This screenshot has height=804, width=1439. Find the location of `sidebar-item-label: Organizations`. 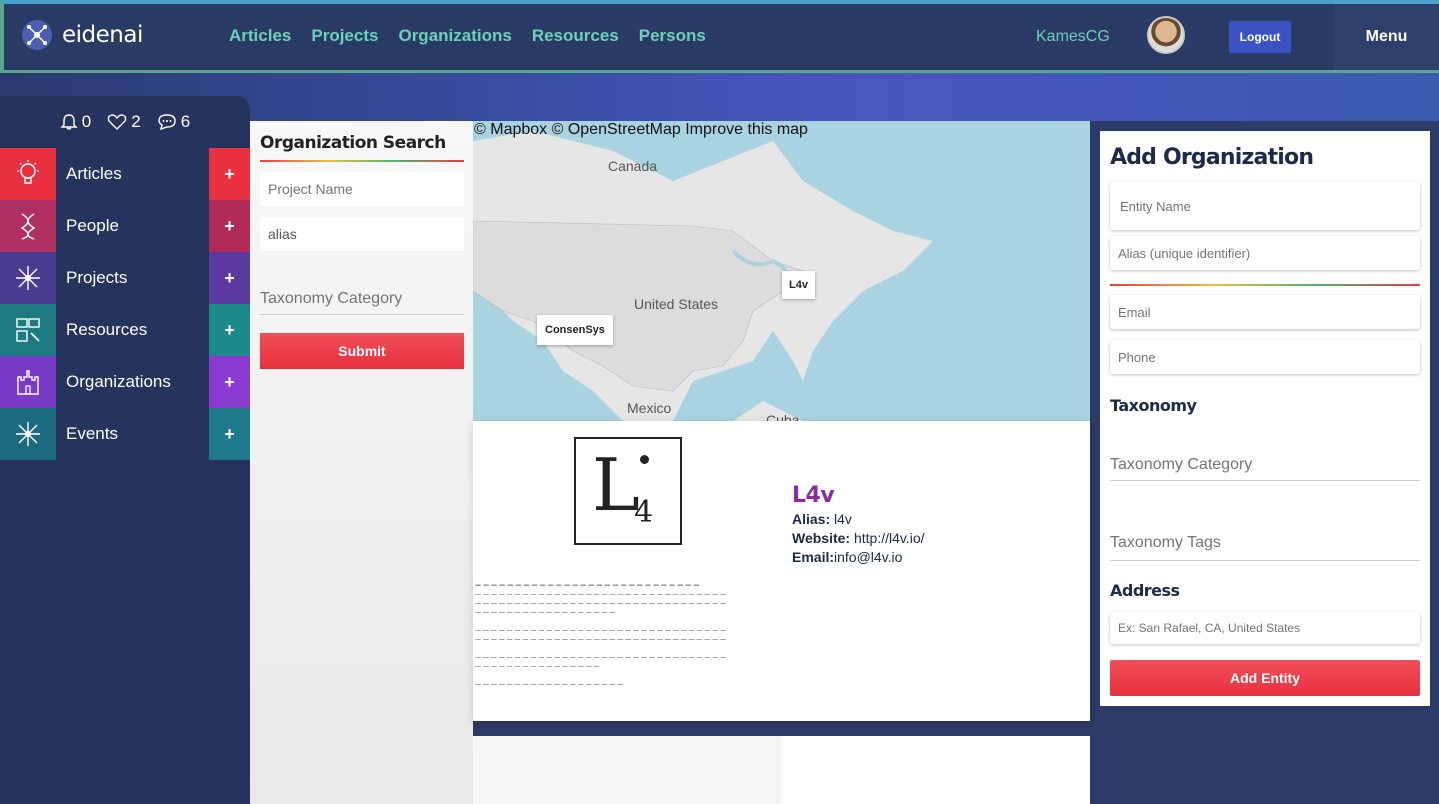

sidebar-item-label: Organizations is located at coordinates (132, 382).